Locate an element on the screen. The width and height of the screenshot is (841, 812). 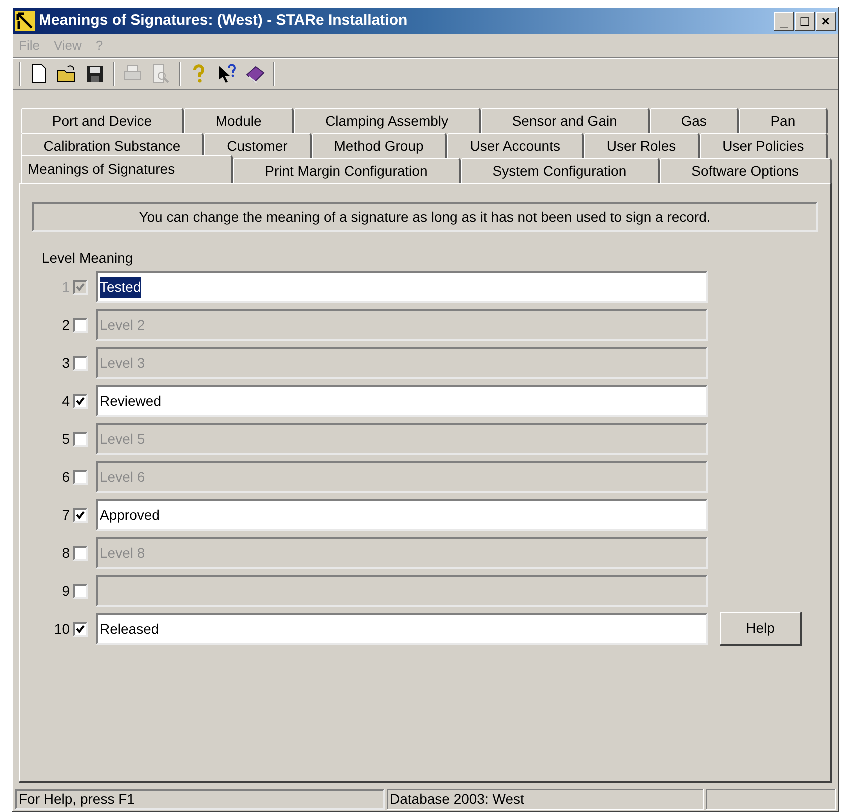
level-number: 1 is located at coordinates (65, 287).